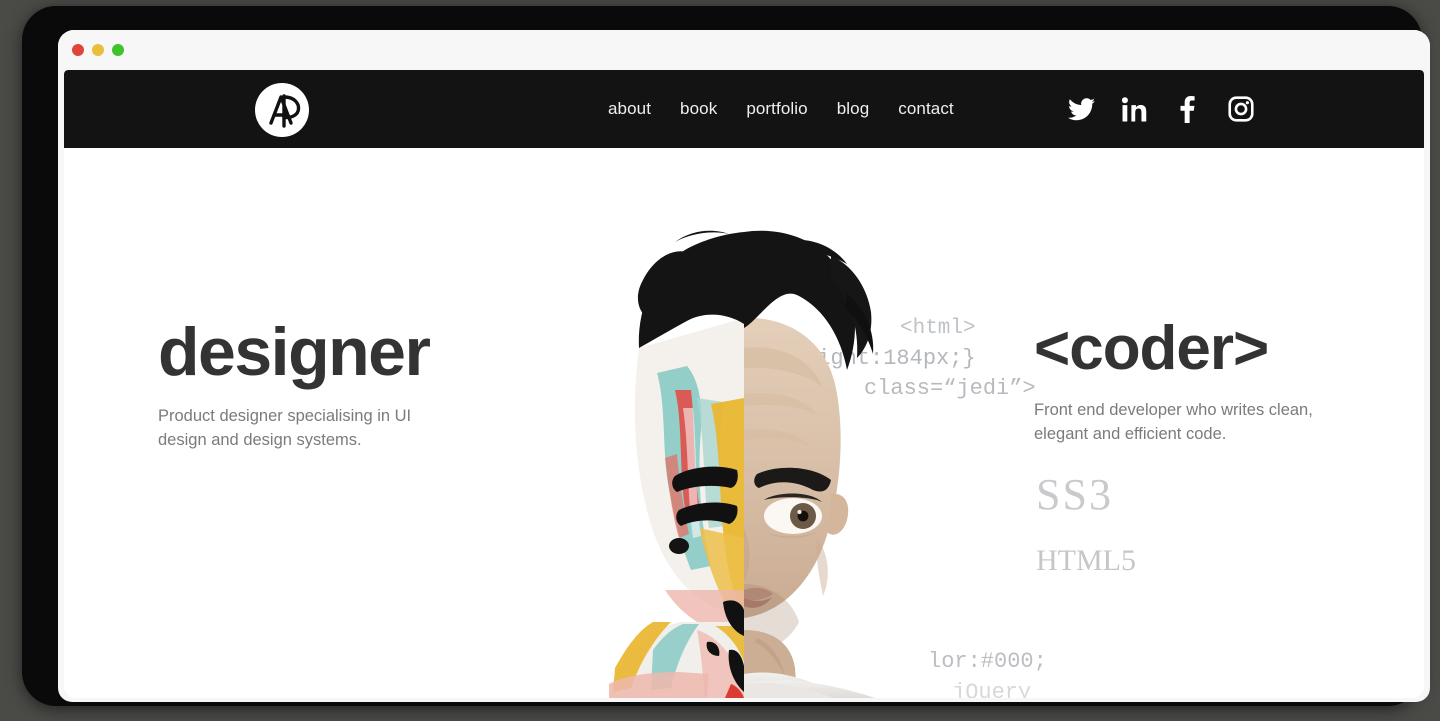 The width and height of the screenshot is (1440, 721). I want to click on nav-link-contact: contact, so click(926, 109).